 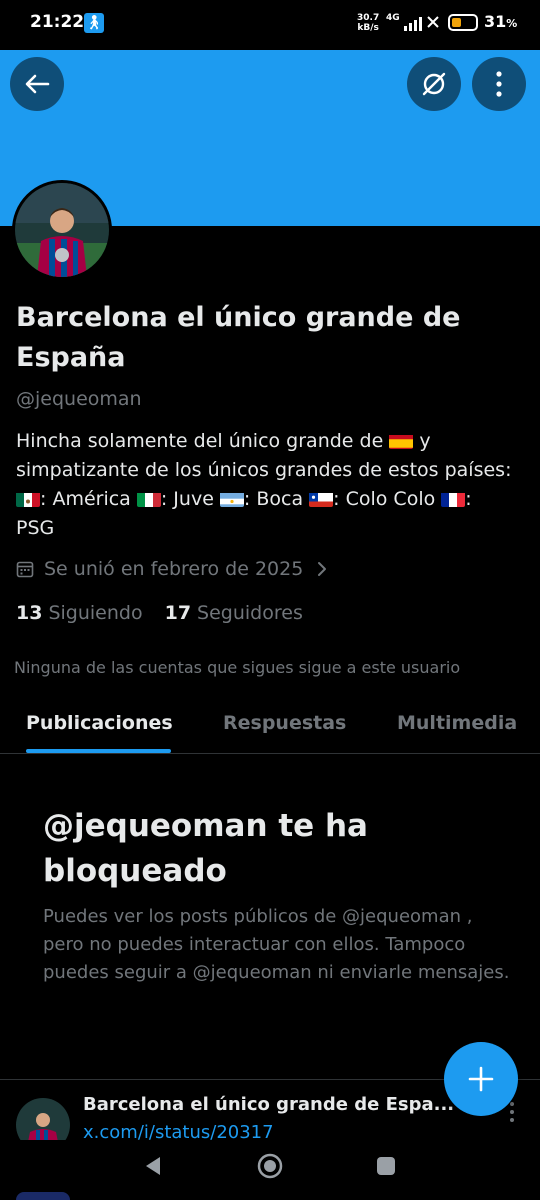 What do you see at coordinates (99, 723) in the screenshot?
I see `tab-publicaciones: Publicaciones` at bounding box center [99, 723].